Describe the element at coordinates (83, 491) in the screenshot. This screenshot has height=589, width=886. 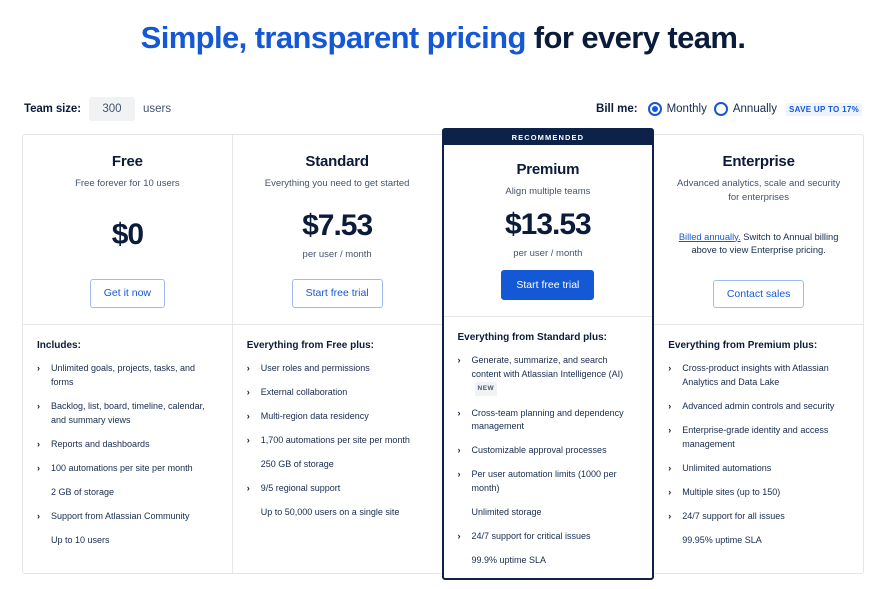
I see `feature-label: 2 GB of storage` at that location.